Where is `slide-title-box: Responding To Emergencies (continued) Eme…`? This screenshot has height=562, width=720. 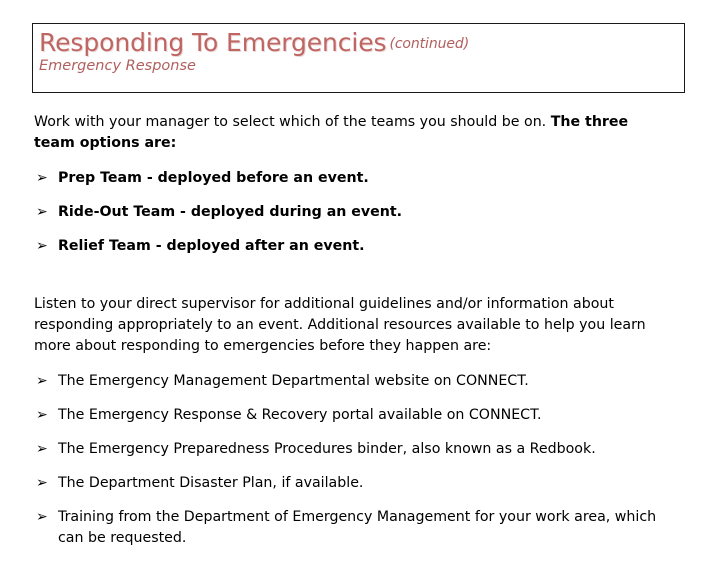 slide-title-box: Responding To Emergencies (continued) Eme… is located at coordinates (358, 58).